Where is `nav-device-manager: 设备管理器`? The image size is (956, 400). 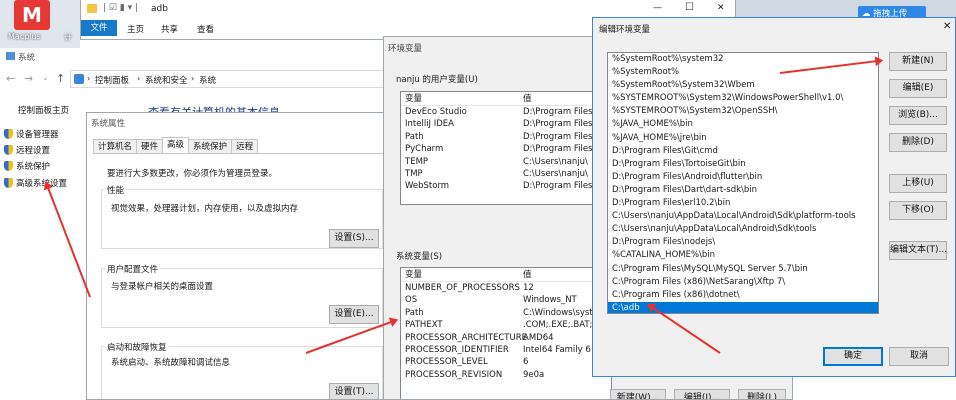
nav-device-manager: 设备管理器 is located at coordinates (31, 134).